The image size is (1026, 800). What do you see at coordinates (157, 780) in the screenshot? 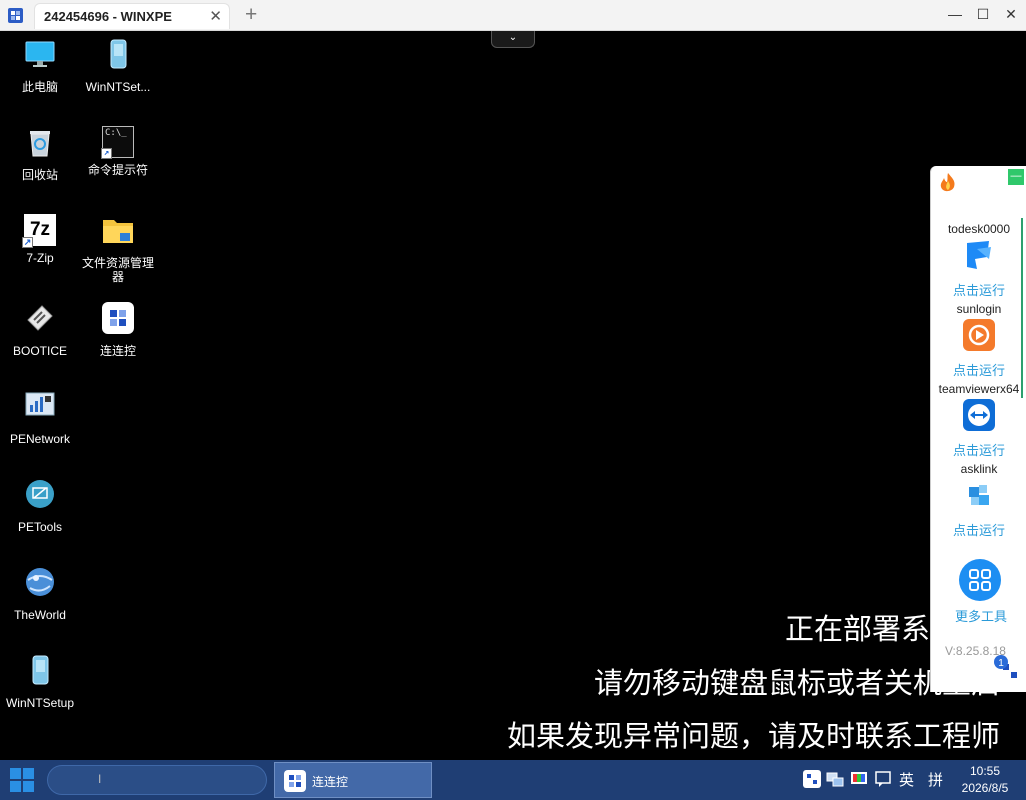
I see `taskbar-search-input: I` at bounding box center [157, 780].